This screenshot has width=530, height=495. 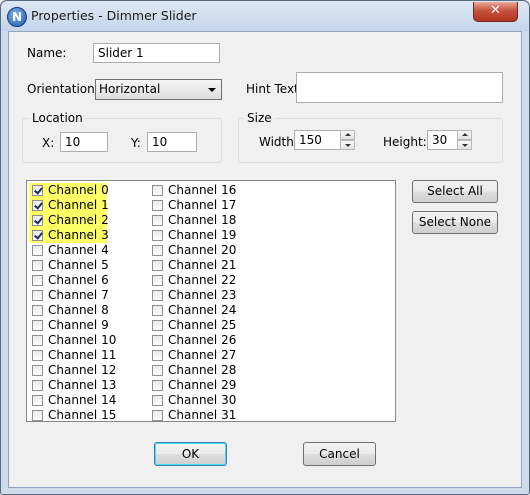 What do you see at coordinates (199, 310) in the screenshot?
I see `channel-item: Channel 24` at bounding box center [199, 310].